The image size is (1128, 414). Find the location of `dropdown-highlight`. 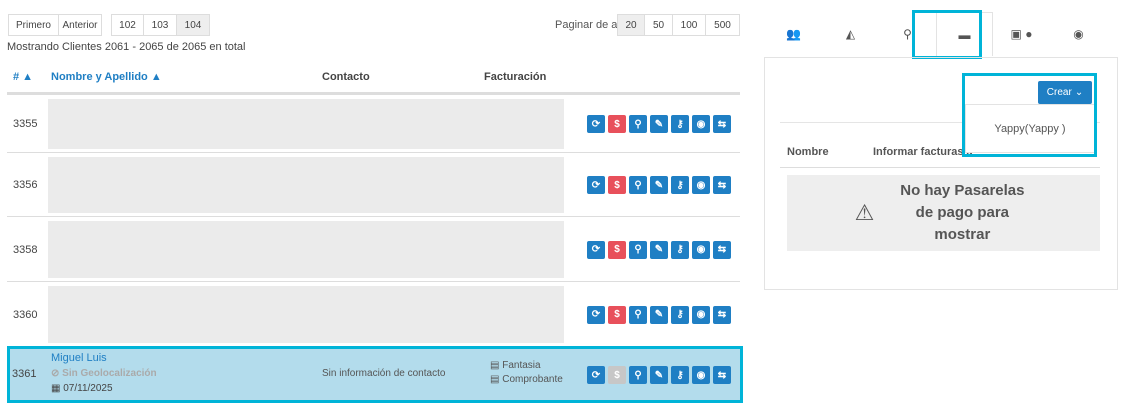

dropdown-highlight is located at coordinates (1029, 115).